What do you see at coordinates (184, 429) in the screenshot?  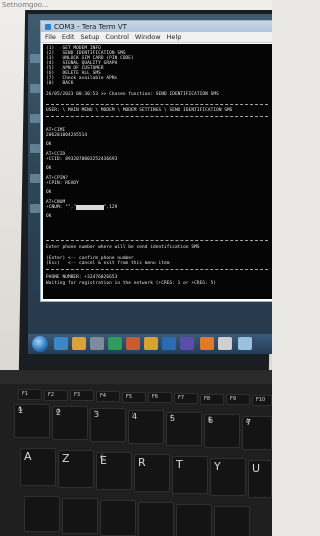 I see `key-5: 5(` at bounding box center [184, 429].